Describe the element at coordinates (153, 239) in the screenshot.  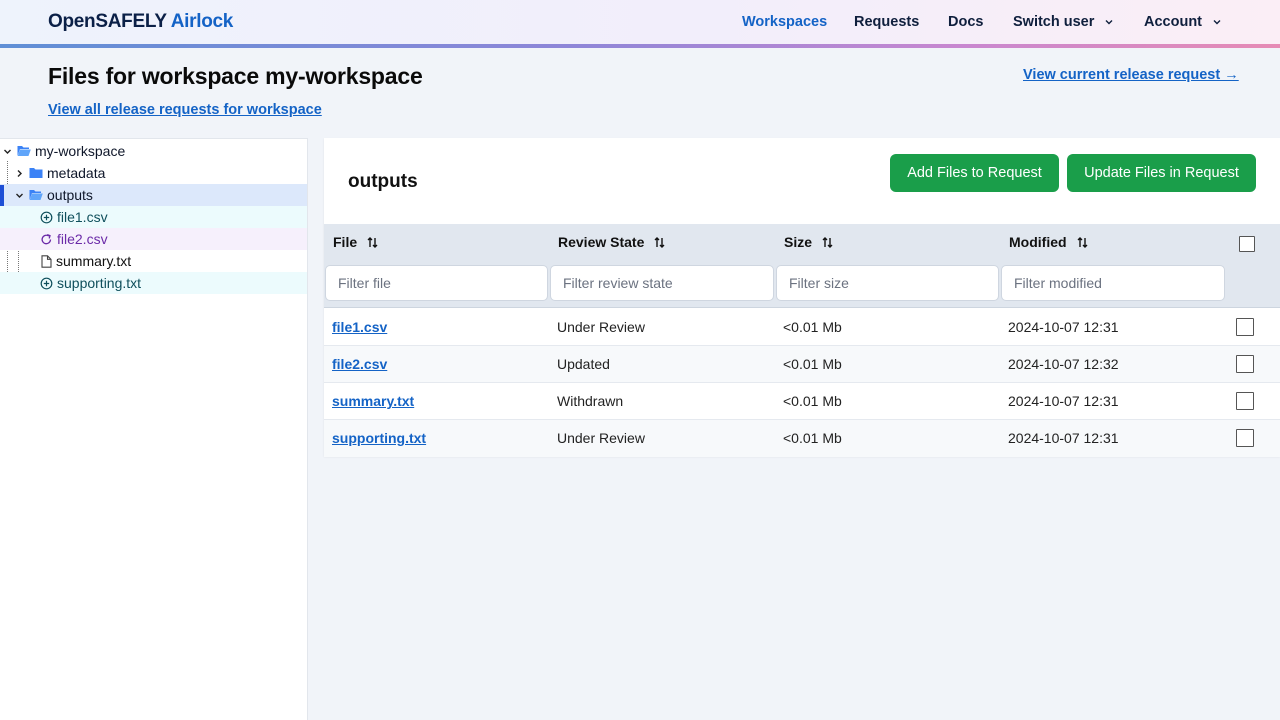
I see `tree-item-file2: file2.csv` at that location.